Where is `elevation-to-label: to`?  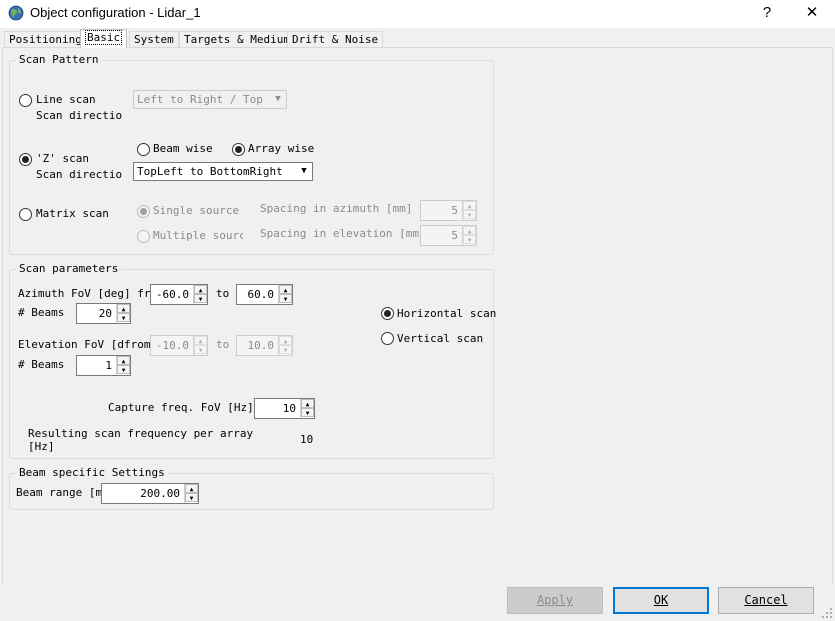 elevation-to-label: to is located at coordinates (223, 344).